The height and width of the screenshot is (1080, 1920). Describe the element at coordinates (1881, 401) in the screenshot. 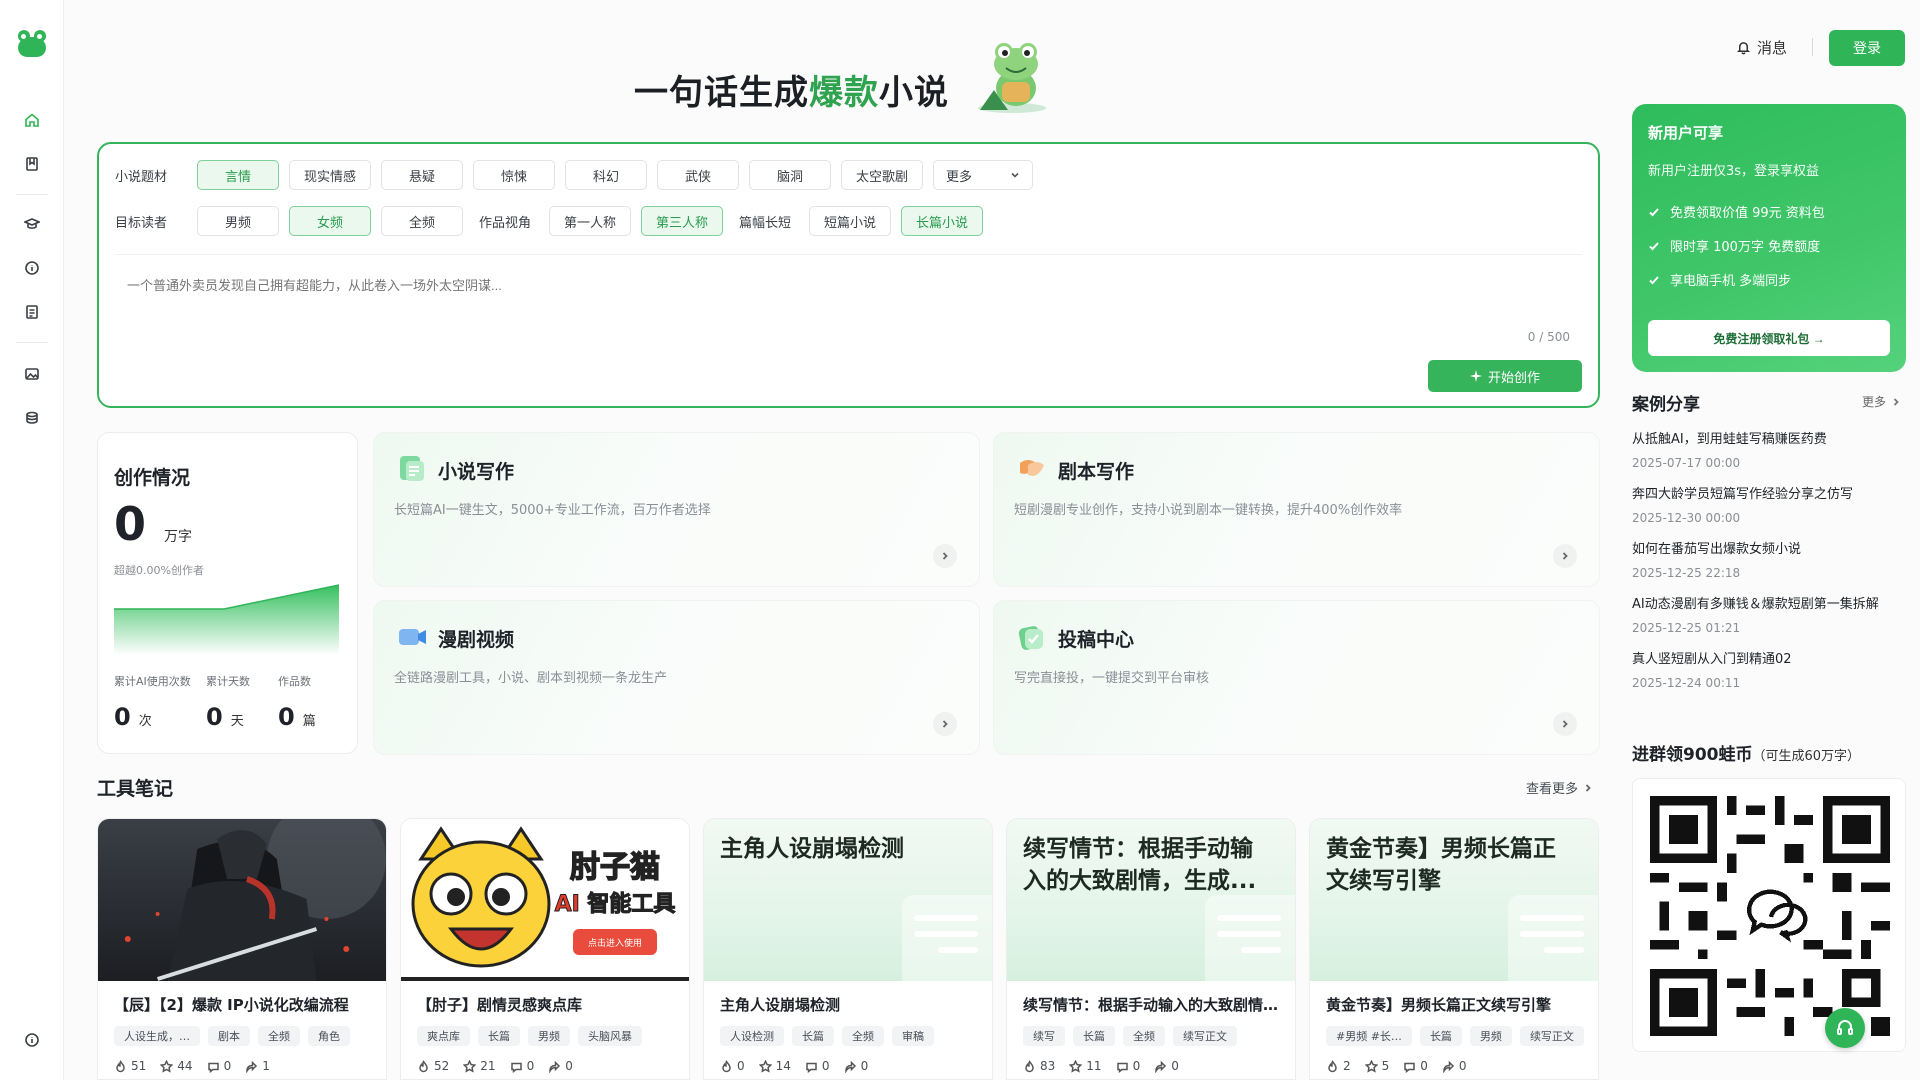

I see `cases-more-link: 更多` at that location.